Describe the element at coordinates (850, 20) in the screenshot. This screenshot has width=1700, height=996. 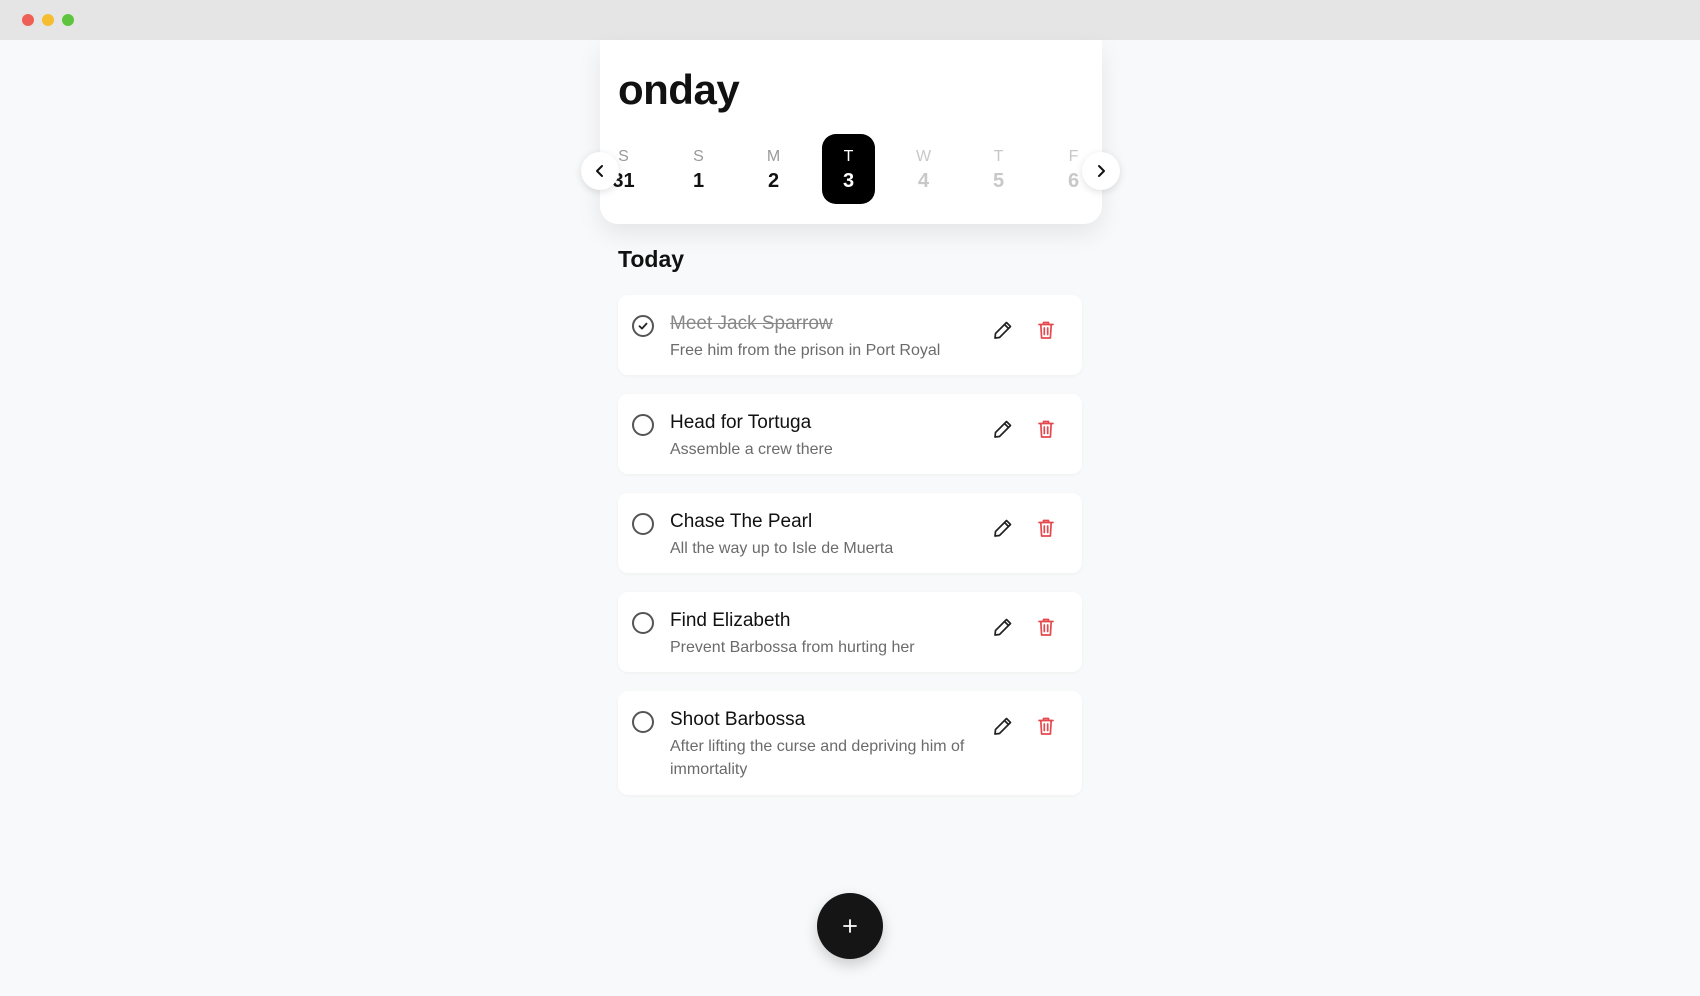
I see `window-titlebar` at that location.